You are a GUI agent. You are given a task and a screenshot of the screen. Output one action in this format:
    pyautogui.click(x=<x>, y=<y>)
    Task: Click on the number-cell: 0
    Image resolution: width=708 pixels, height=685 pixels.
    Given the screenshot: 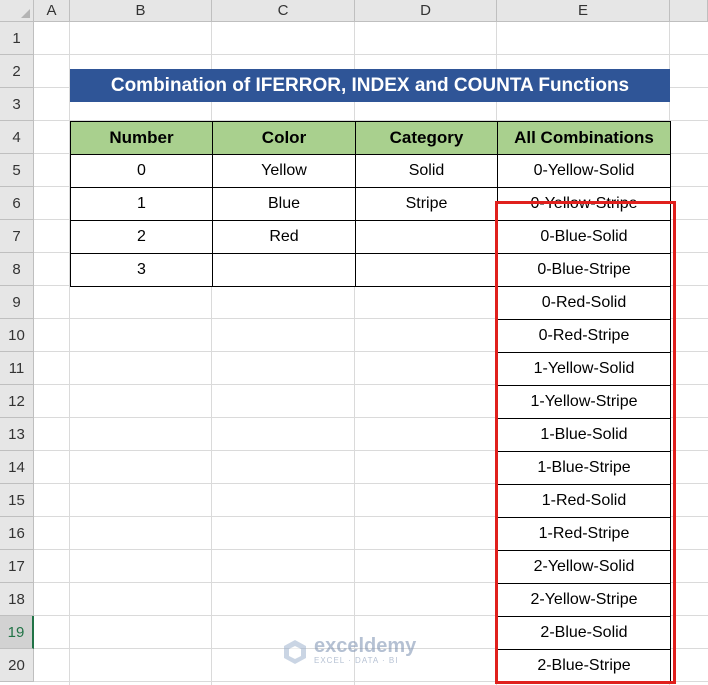 What is the action you would take?
    pyautogui.click(x=141, y=171)
    